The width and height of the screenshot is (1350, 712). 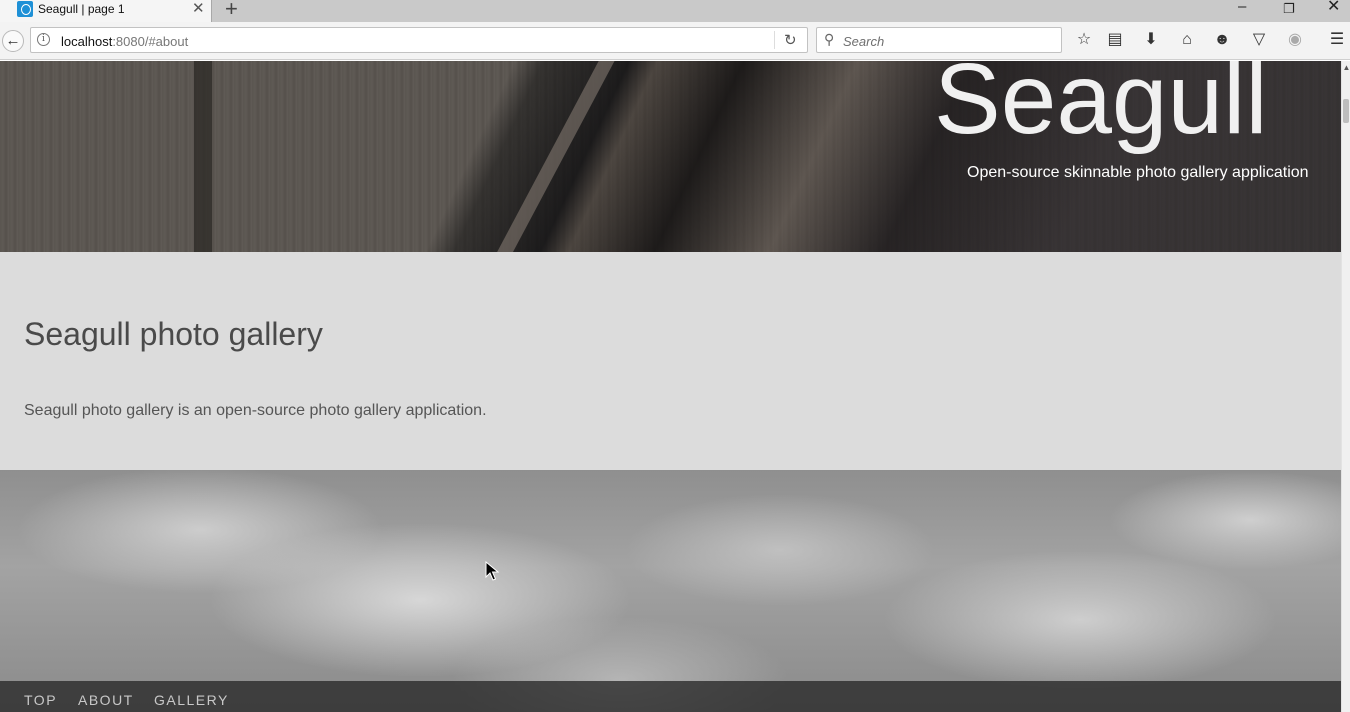 I want to click on restore-button: ❐, so click(x=1289, y=10).